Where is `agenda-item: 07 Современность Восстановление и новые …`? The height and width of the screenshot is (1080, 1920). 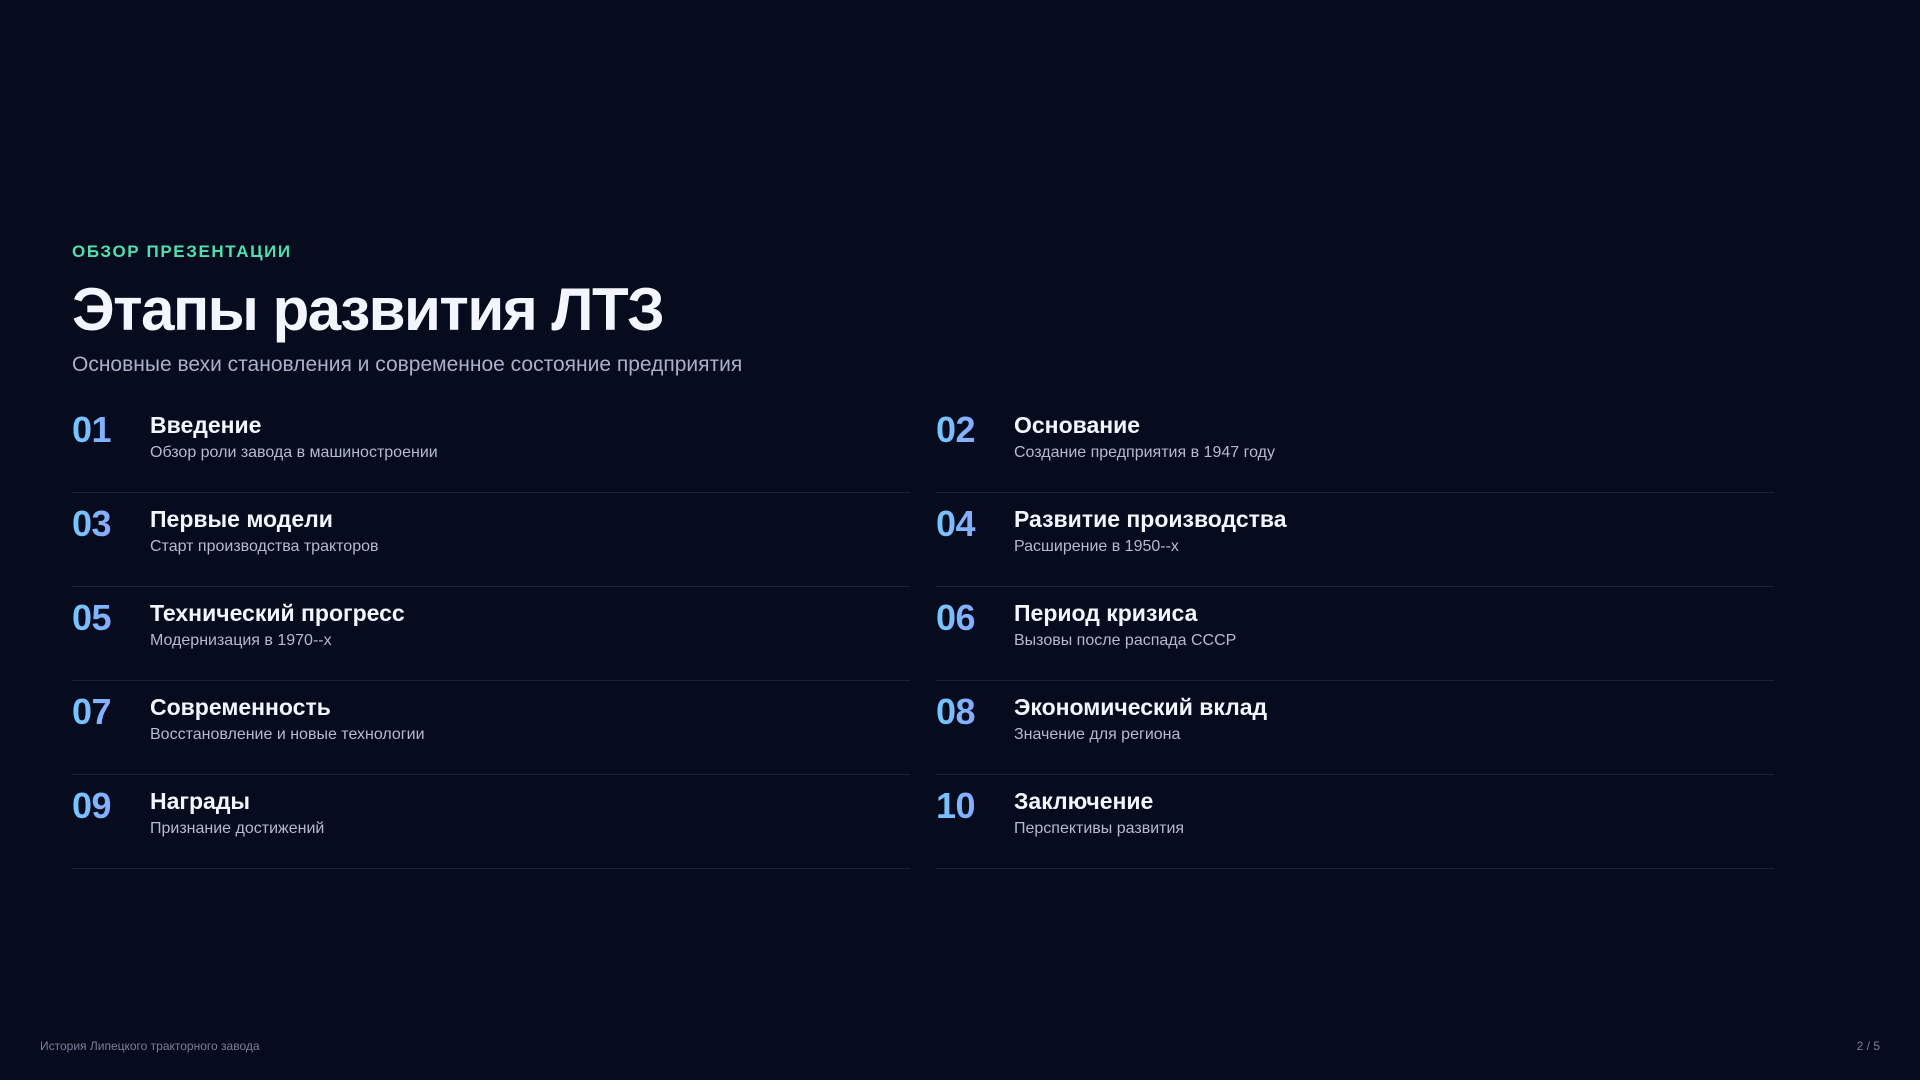
agenda-item: 07 Современность Восстановление и новые … is located at coordinates (491, 728).